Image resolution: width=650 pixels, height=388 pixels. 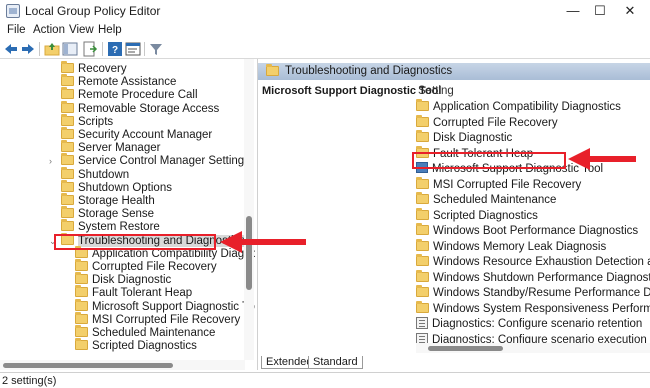 What do you see at coordinates (116, 214) in the screenshot?
I see `tree-item-label: Storage Sense` at bounding box center [116, 214].